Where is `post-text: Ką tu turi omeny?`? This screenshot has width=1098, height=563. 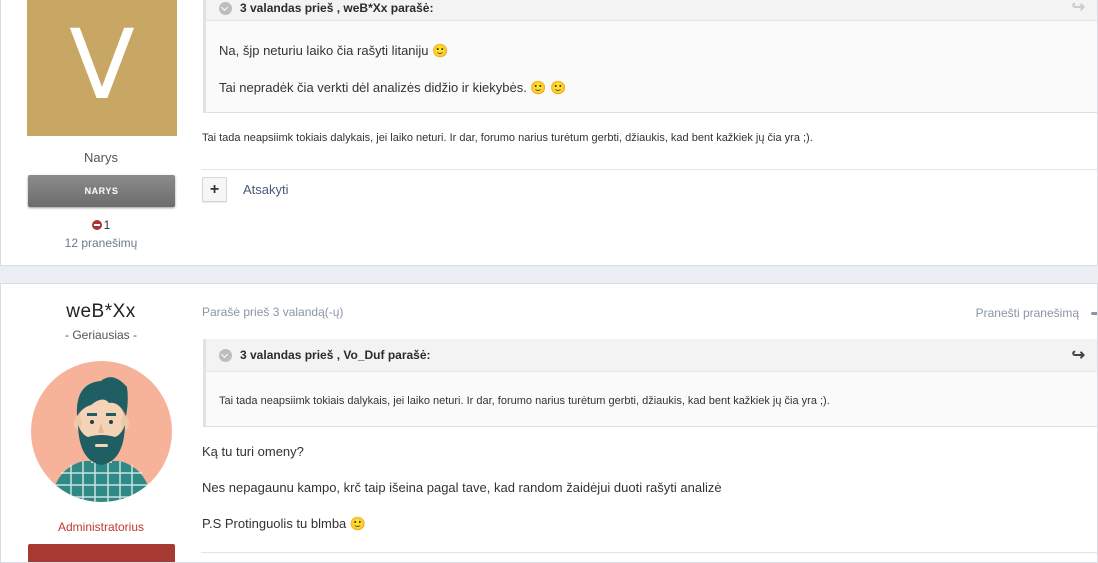 post-text: Ką tu turi omeny? is located at coordinates (253, 451).